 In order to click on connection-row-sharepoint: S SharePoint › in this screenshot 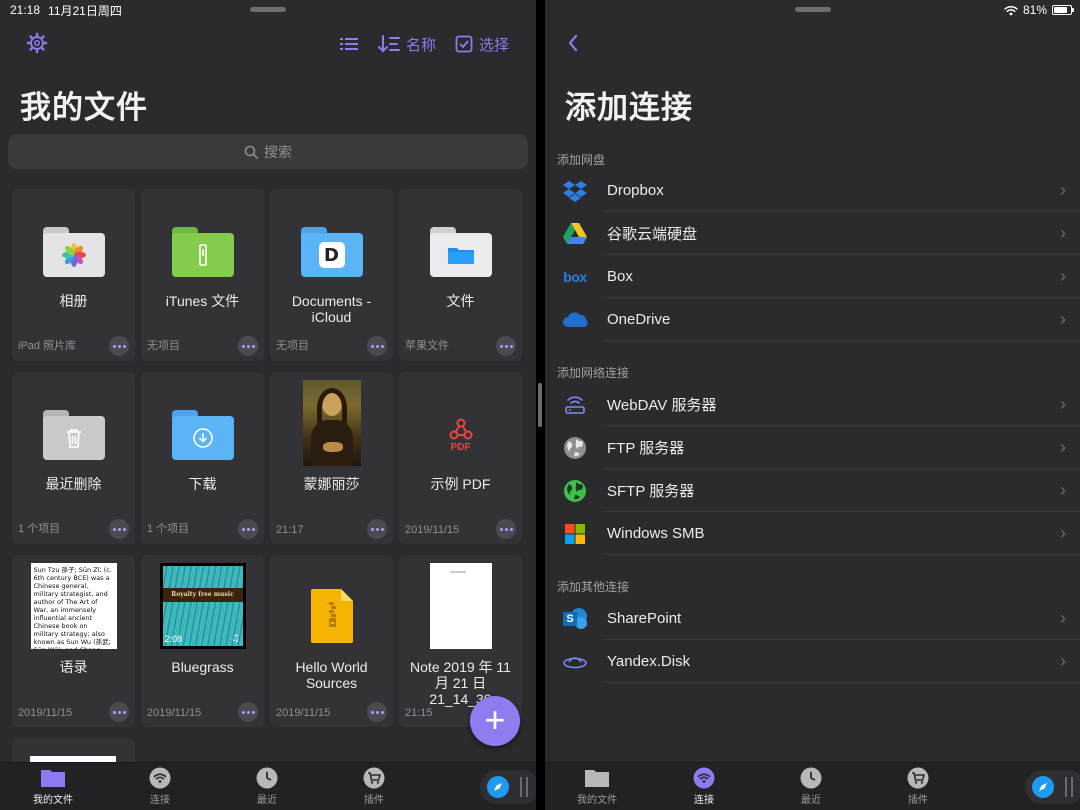, I will do `click(818, 618)`.